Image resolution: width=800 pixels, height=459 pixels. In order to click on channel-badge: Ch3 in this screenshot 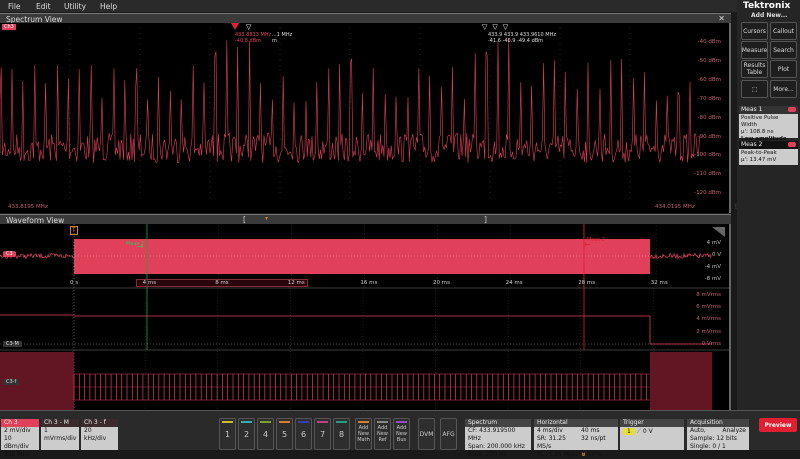, I will do `click(9, 27)`.